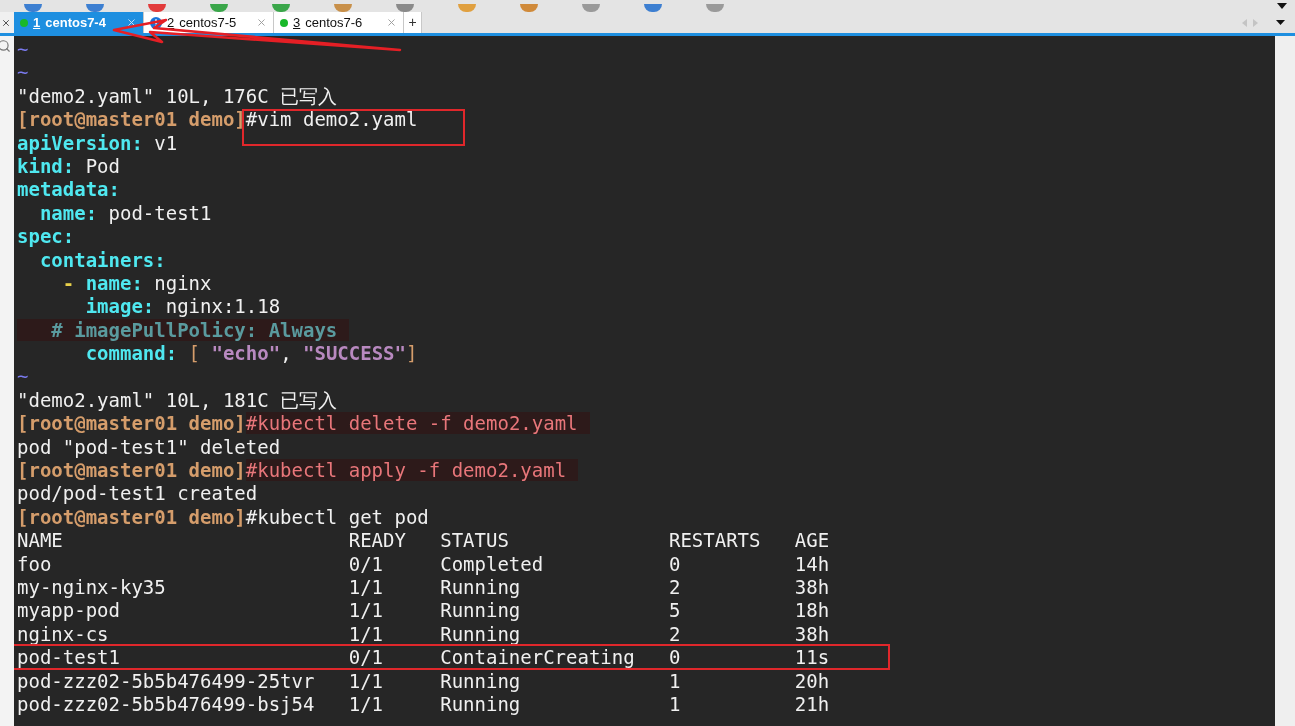 This screenshot has height=726, width=1295. What do you see at coordinates (69, 611) in the screenshot?
I see `table-cell-text: myapp-pod` at bounding box center [69, 611].